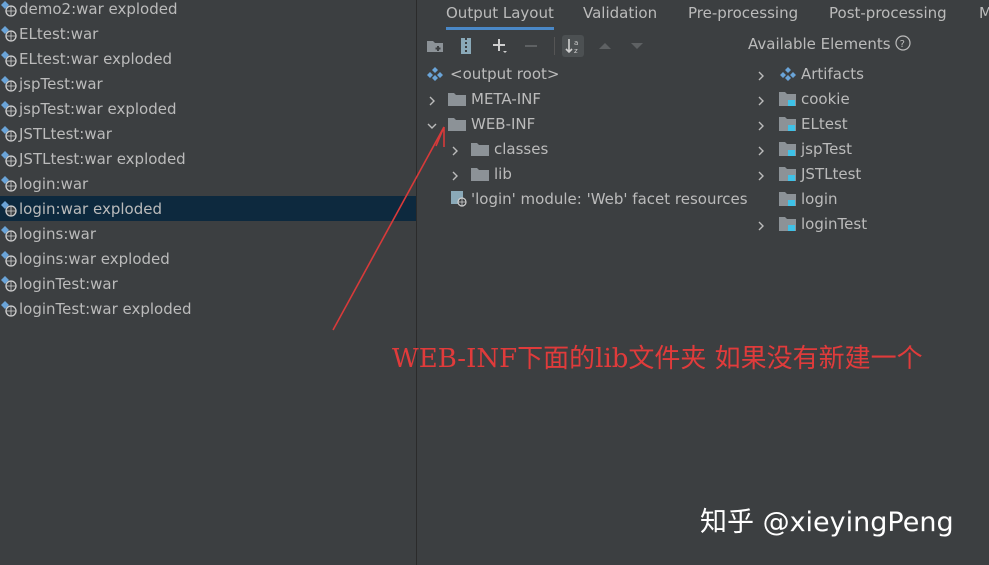 The image size is (989, 565). What do you see at coordinates (208, 183) in the screenshot?
I see `artifact-item: login:war` at bounding box center [208, 183].